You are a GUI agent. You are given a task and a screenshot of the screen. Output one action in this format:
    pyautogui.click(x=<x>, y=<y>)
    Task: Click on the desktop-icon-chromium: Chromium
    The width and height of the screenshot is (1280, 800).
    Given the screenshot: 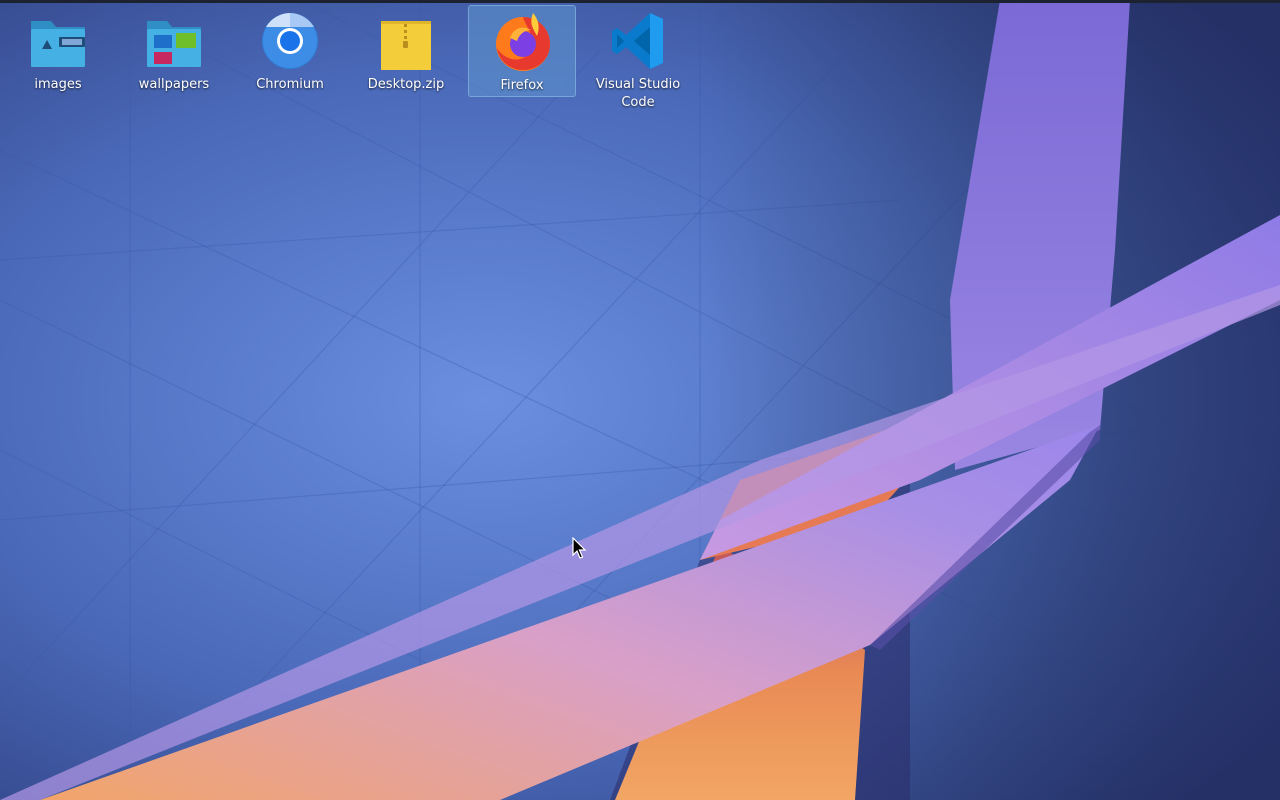 What is the action you would take?
    pyautogui.click(x=290, y=51)
    